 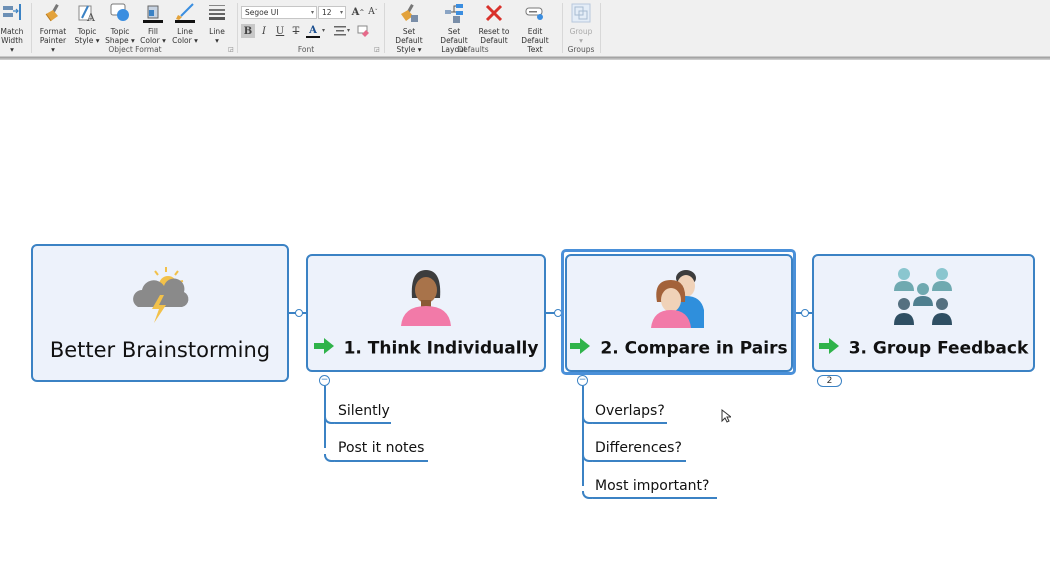 What do you see at coordinates (280, 31) in the screenshot?
I see `underline-button: U` at bounding box center [280, 31].